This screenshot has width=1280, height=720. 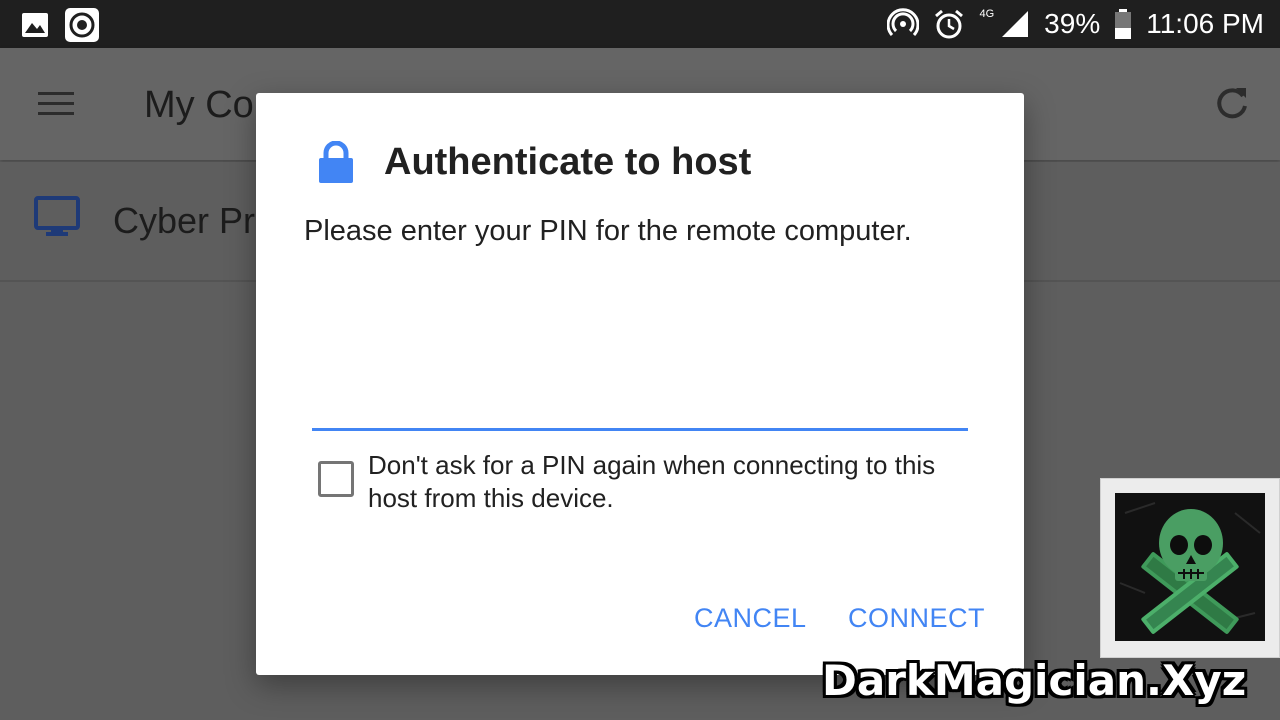 What do you see at coordinates (57, 216) in the screenshot?
I see `monitor-icon` at bounding box center [57, 216].